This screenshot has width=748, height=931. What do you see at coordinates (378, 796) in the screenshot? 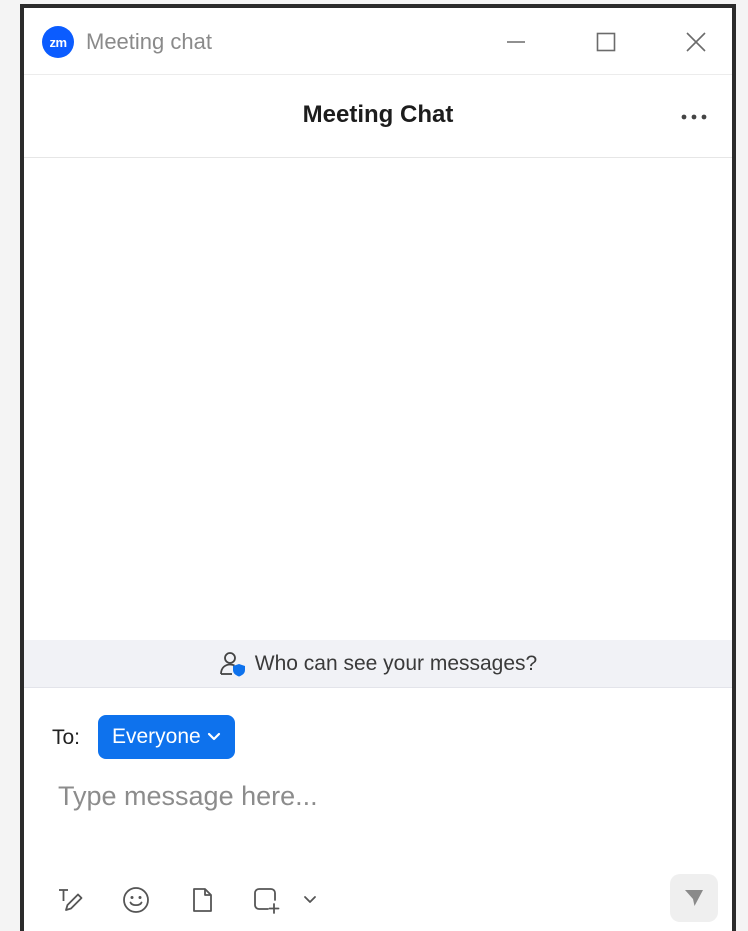
I see `message-input` at bounding box center [378, 796].